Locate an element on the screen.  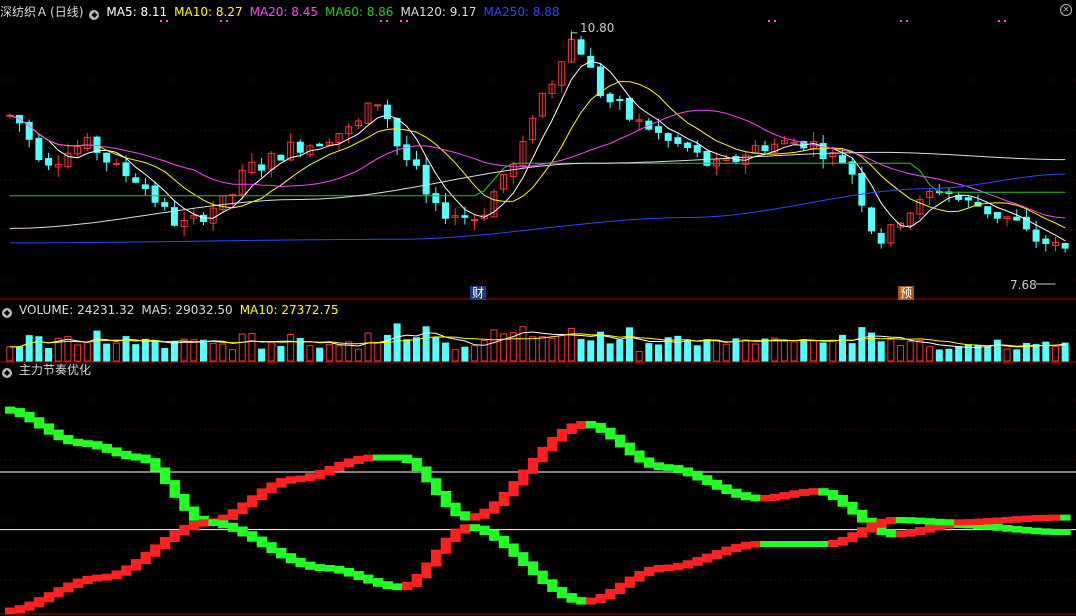
ma120-label: MA120: 9.17 is located at coordinates (438, 12).